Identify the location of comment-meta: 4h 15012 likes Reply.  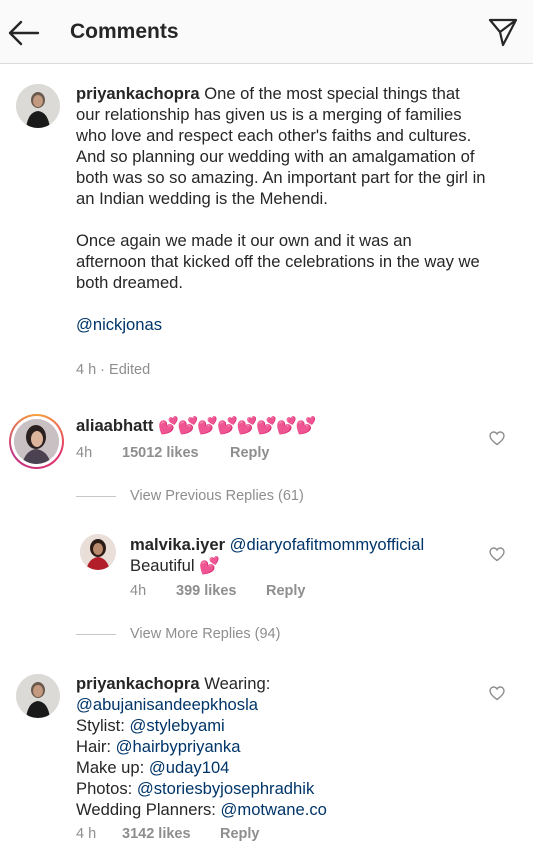
(173, 453).